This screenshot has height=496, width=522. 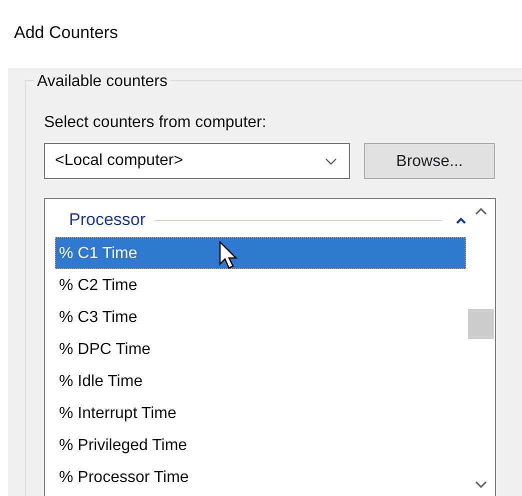 I want to click on category-name: Processor, so click(x=107, y=220).